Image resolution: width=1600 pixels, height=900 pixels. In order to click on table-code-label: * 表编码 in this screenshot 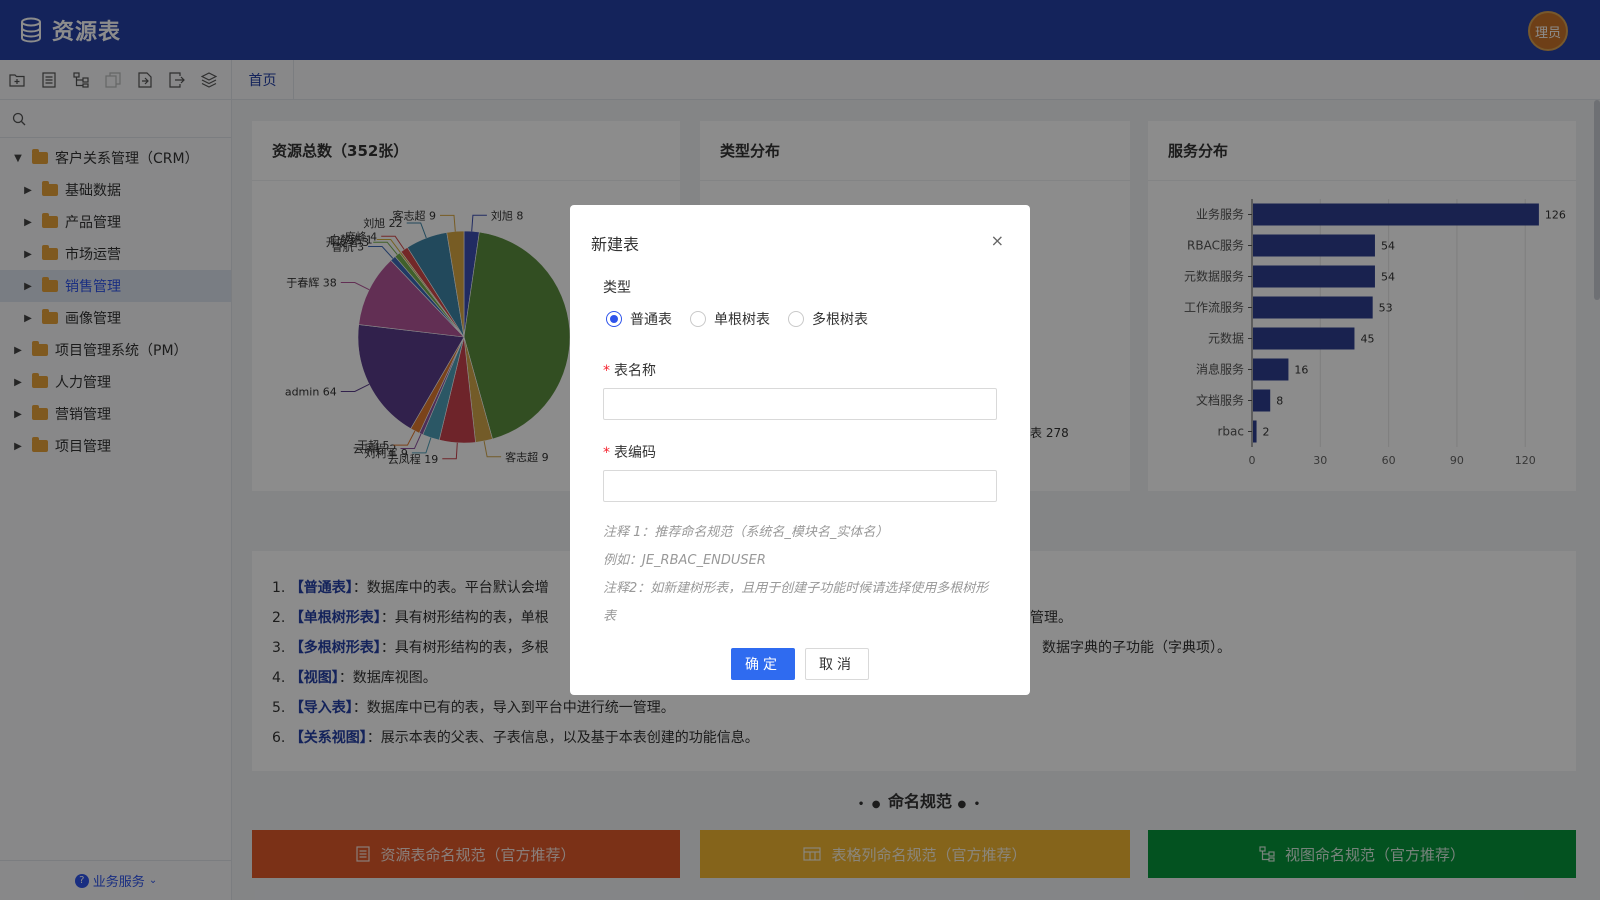, I will do `click(629, 453)`.